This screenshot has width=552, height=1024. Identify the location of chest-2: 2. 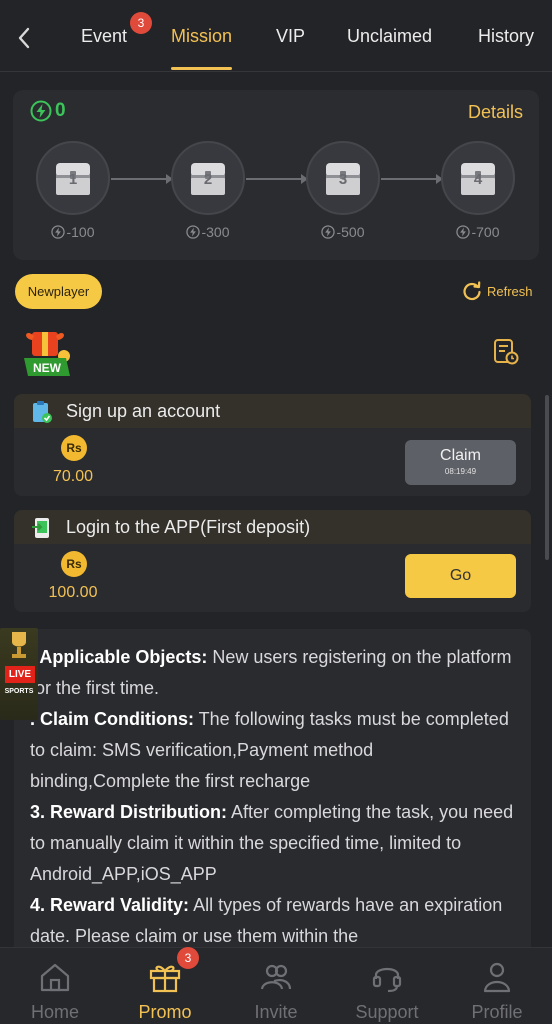
(208, 178).